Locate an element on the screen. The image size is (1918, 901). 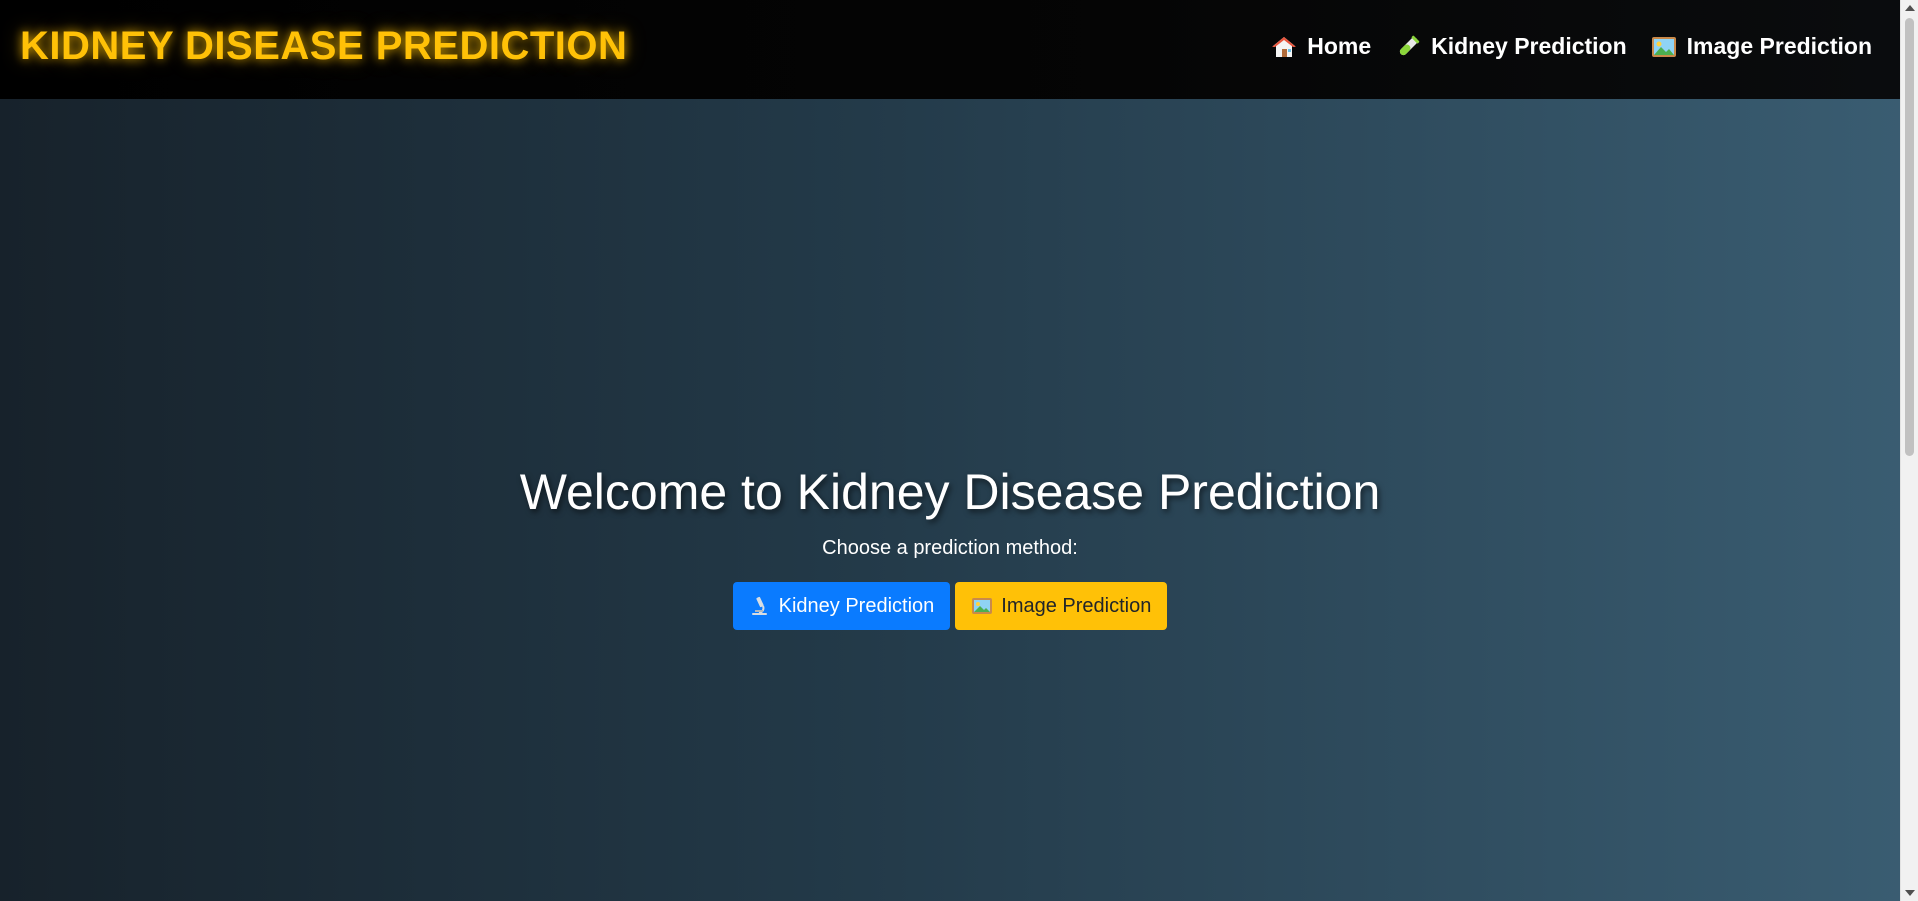
image-prediction-button: Image Prediction is located at coordinates (1061, 606).